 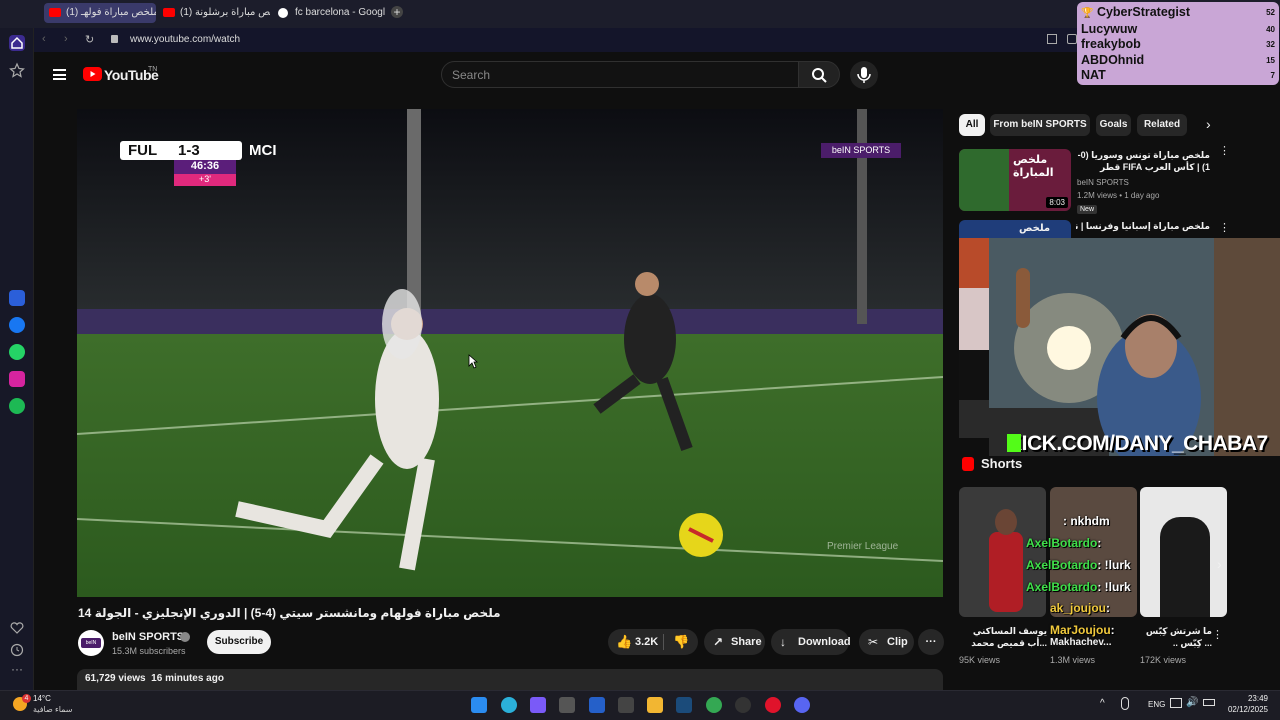 I want to click on voice-search-button, so click(x=864, y=75).